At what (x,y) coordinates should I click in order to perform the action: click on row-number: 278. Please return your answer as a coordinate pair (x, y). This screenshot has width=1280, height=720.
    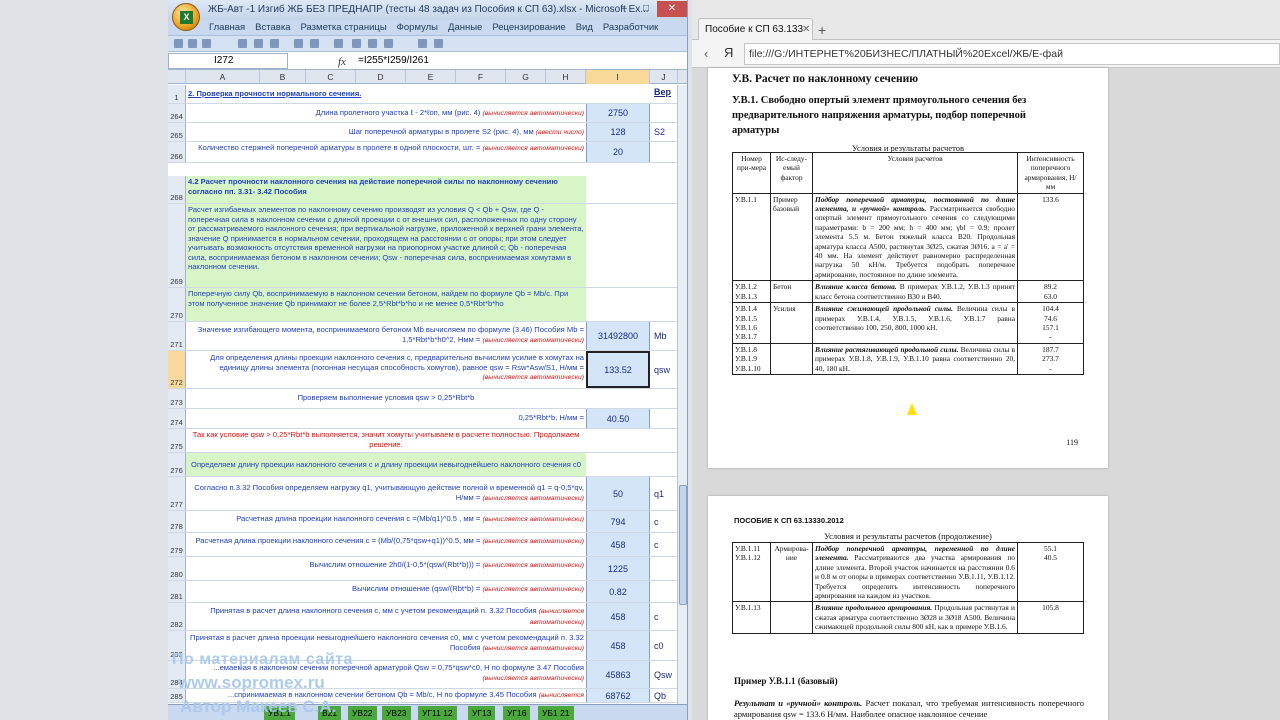
    Looking at the image, I should click on (177, 521).